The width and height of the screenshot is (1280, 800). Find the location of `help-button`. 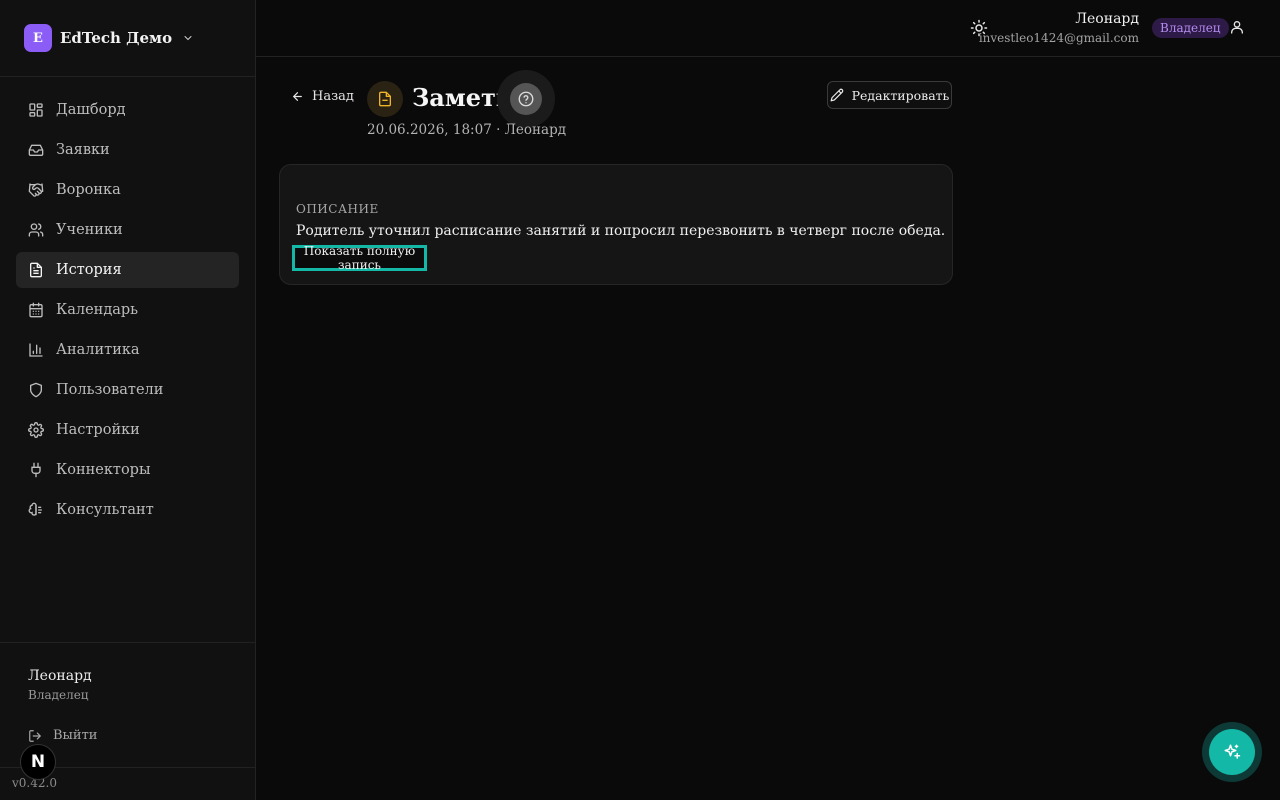

help-button is located at coordinates (526, 99).